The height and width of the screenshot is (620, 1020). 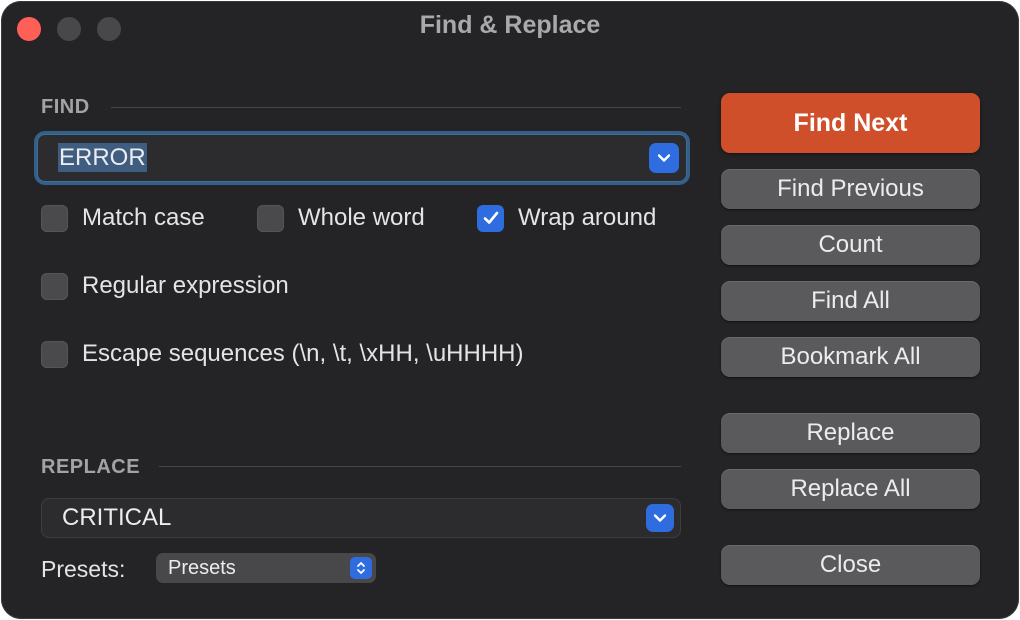 What do you see at coordinates (850, 433) in the screenshot?
I see `replace-button: Replace` at bounding box center [850, 433].